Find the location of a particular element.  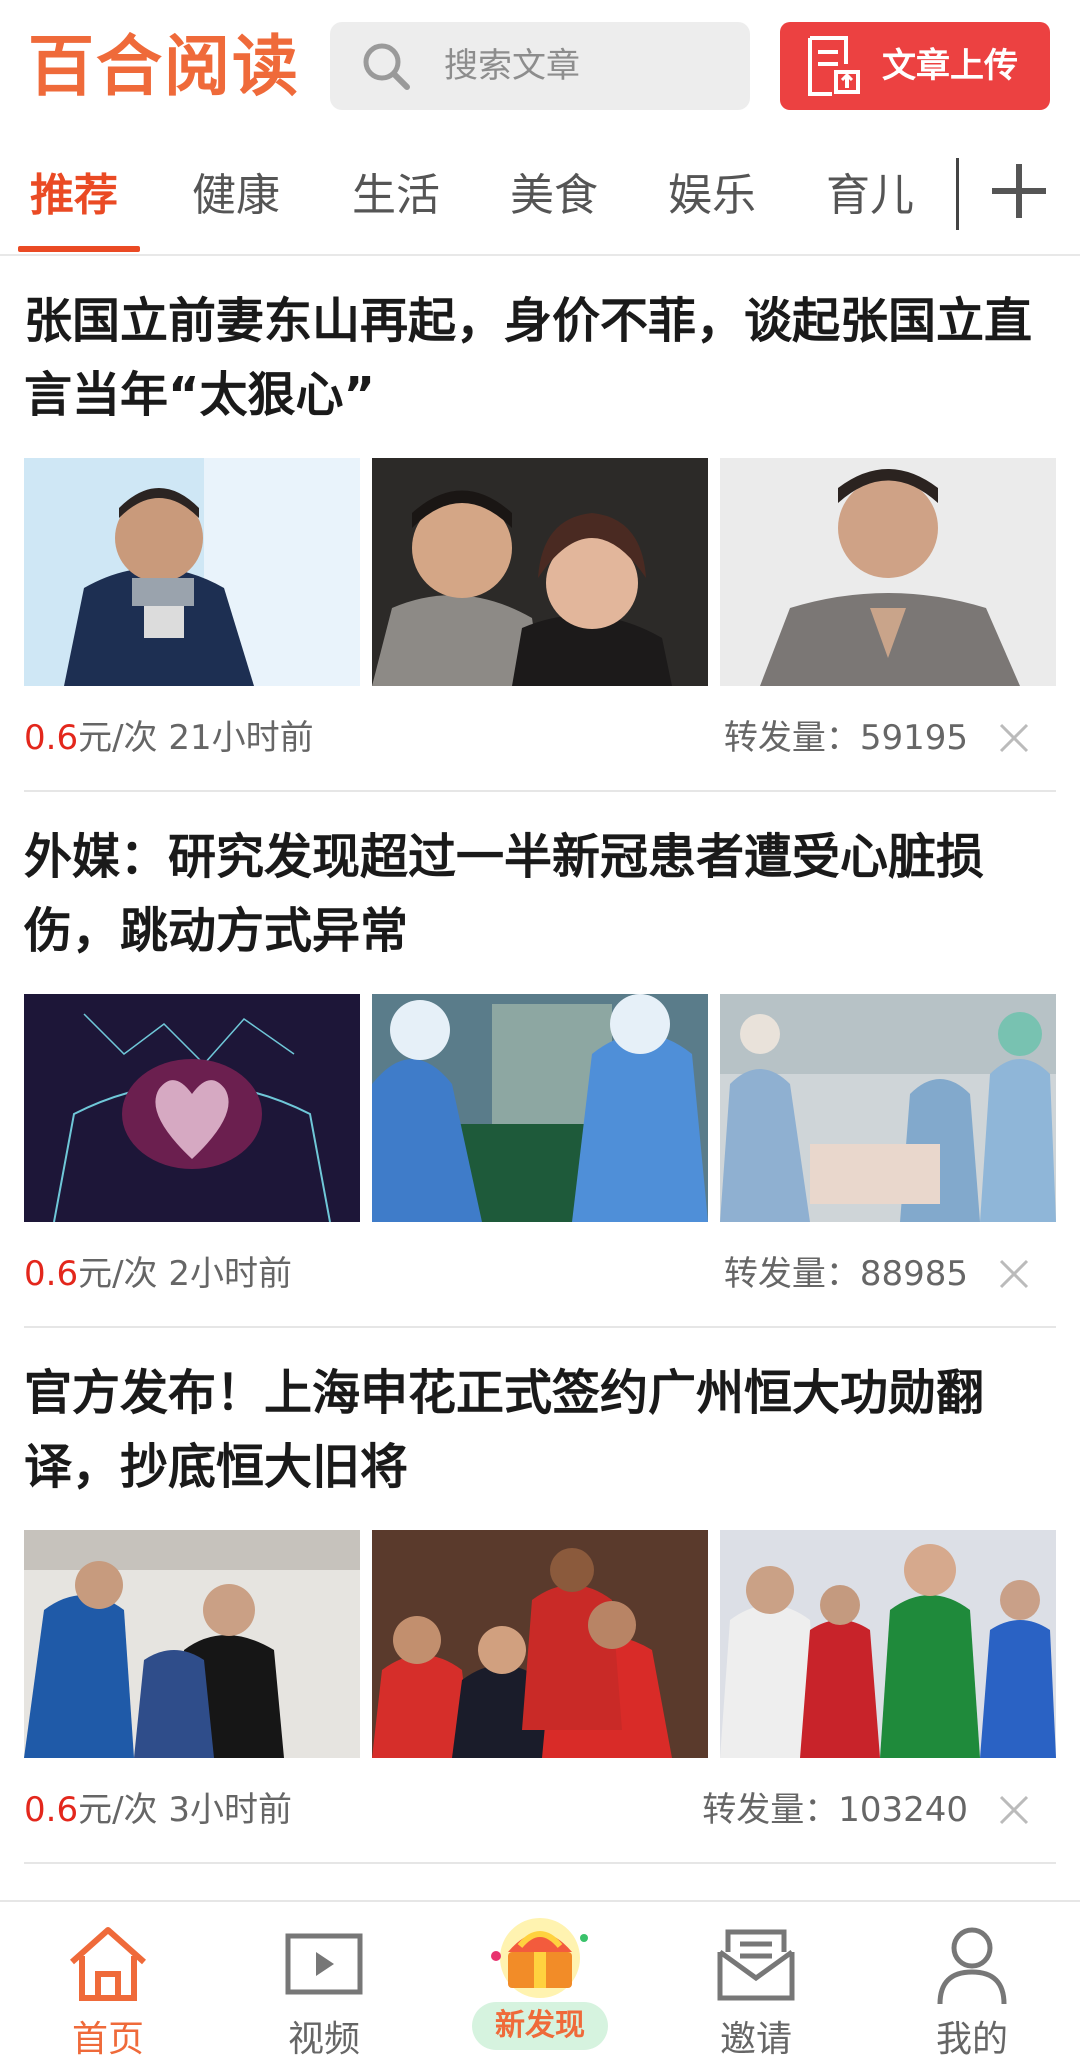

app-header: 百合阅读 搜索文章 文章上传 is located at coordinates (540, 69).